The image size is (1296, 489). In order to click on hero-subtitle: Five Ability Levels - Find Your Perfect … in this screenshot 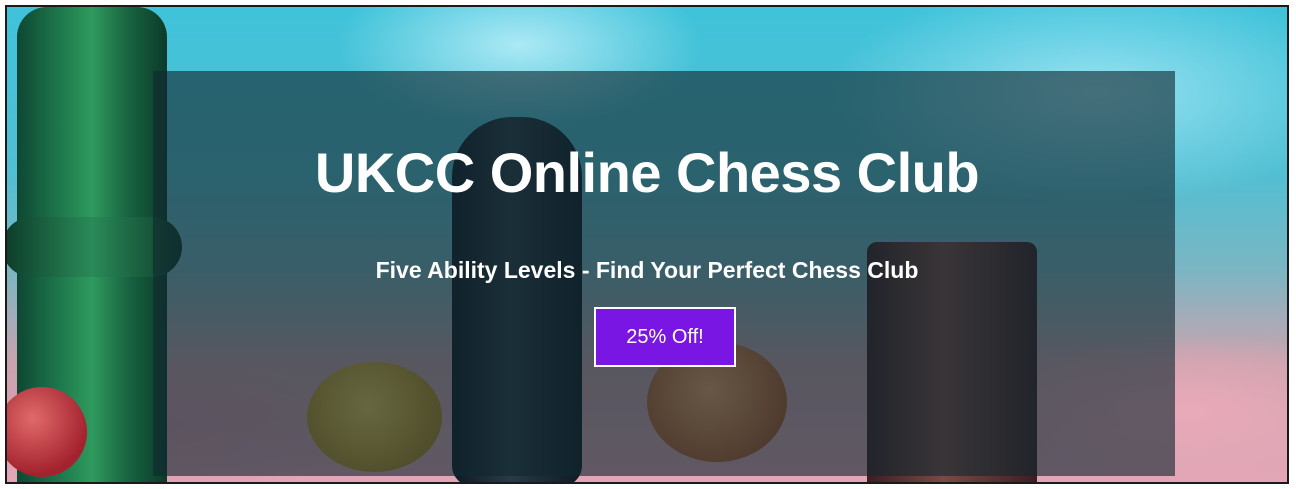, I will do `click(647, 270)`.